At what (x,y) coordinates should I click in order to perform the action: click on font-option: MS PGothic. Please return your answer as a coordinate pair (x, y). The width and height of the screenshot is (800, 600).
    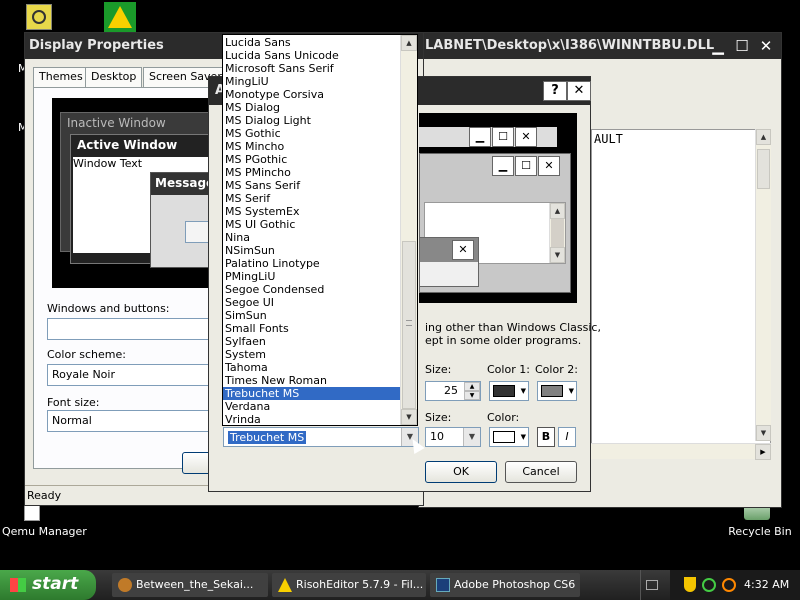
    Looking at the image, I should click on (312, 159).